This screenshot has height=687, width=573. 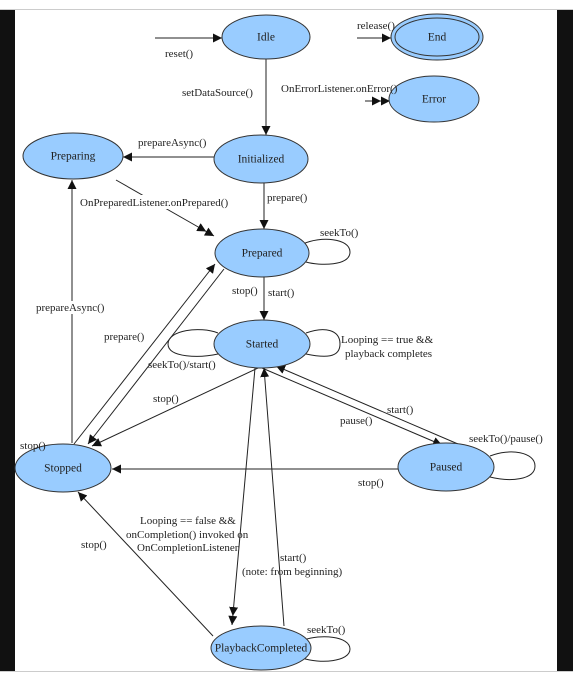 I want to click on state-label: Error, so click(x=434, y=100).